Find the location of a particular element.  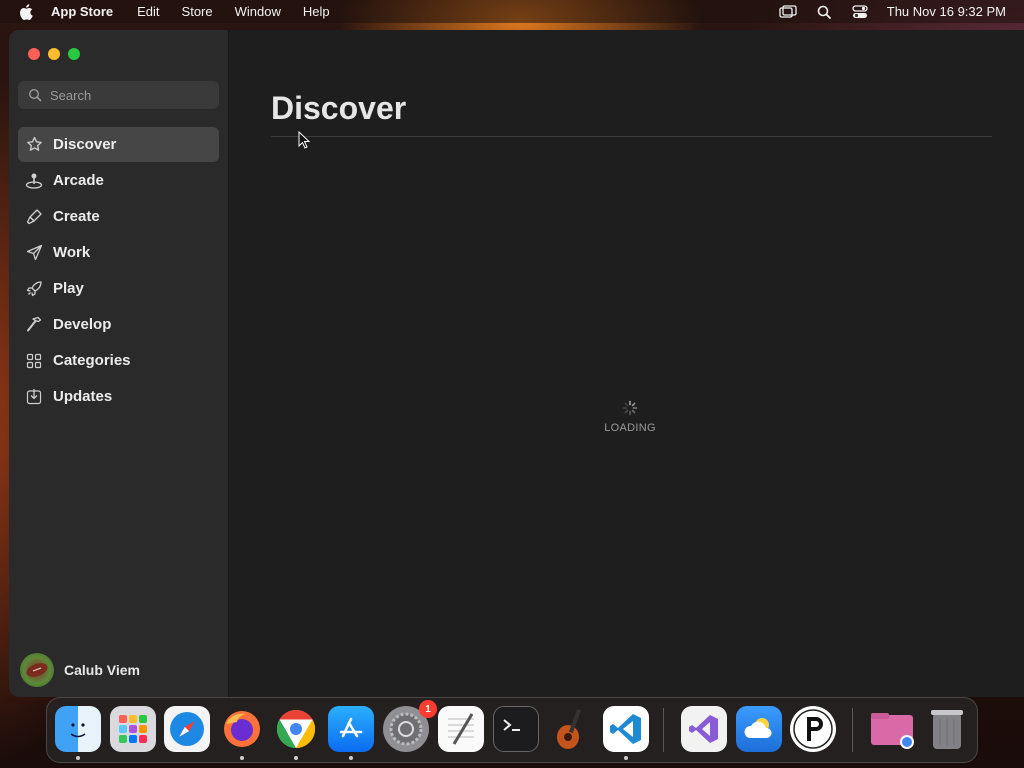

terminal-icon is located at coordinates (516, 729).